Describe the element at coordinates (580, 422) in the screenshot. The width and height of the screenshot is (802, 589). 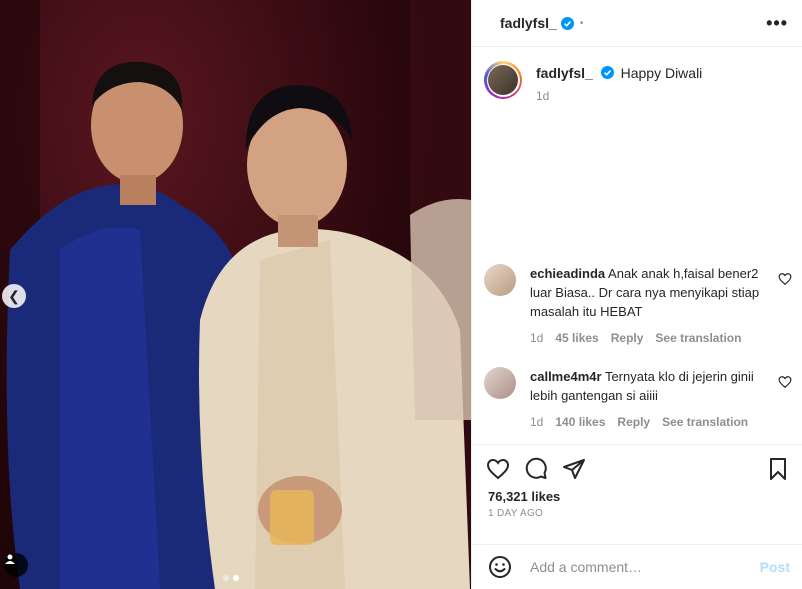
I see `comment-likes: 140 likes` at that location.